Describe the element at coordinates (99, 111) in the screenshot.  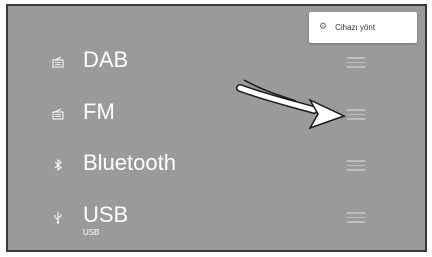
I see `source-label-fm: FM` at that location.